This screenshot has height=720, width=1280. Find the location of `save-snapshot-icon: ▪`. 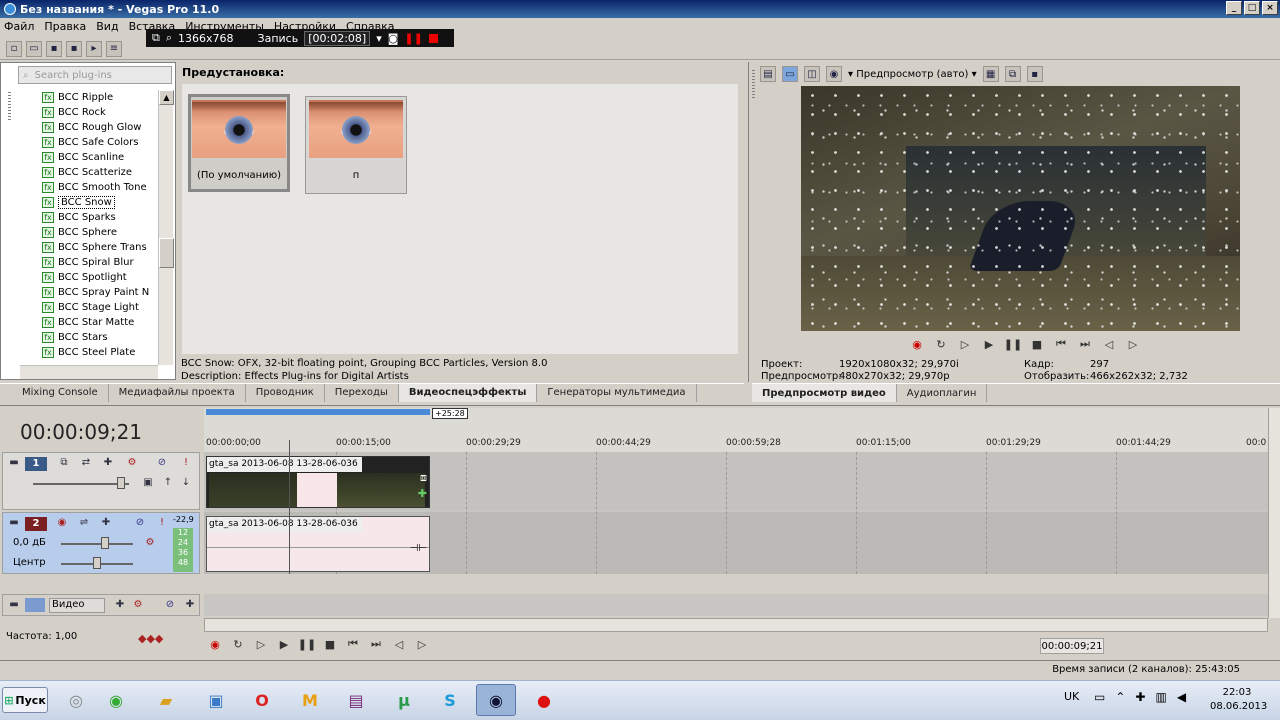

save-snapshot-icon: ▪ is located at coordinates (1034, 74).